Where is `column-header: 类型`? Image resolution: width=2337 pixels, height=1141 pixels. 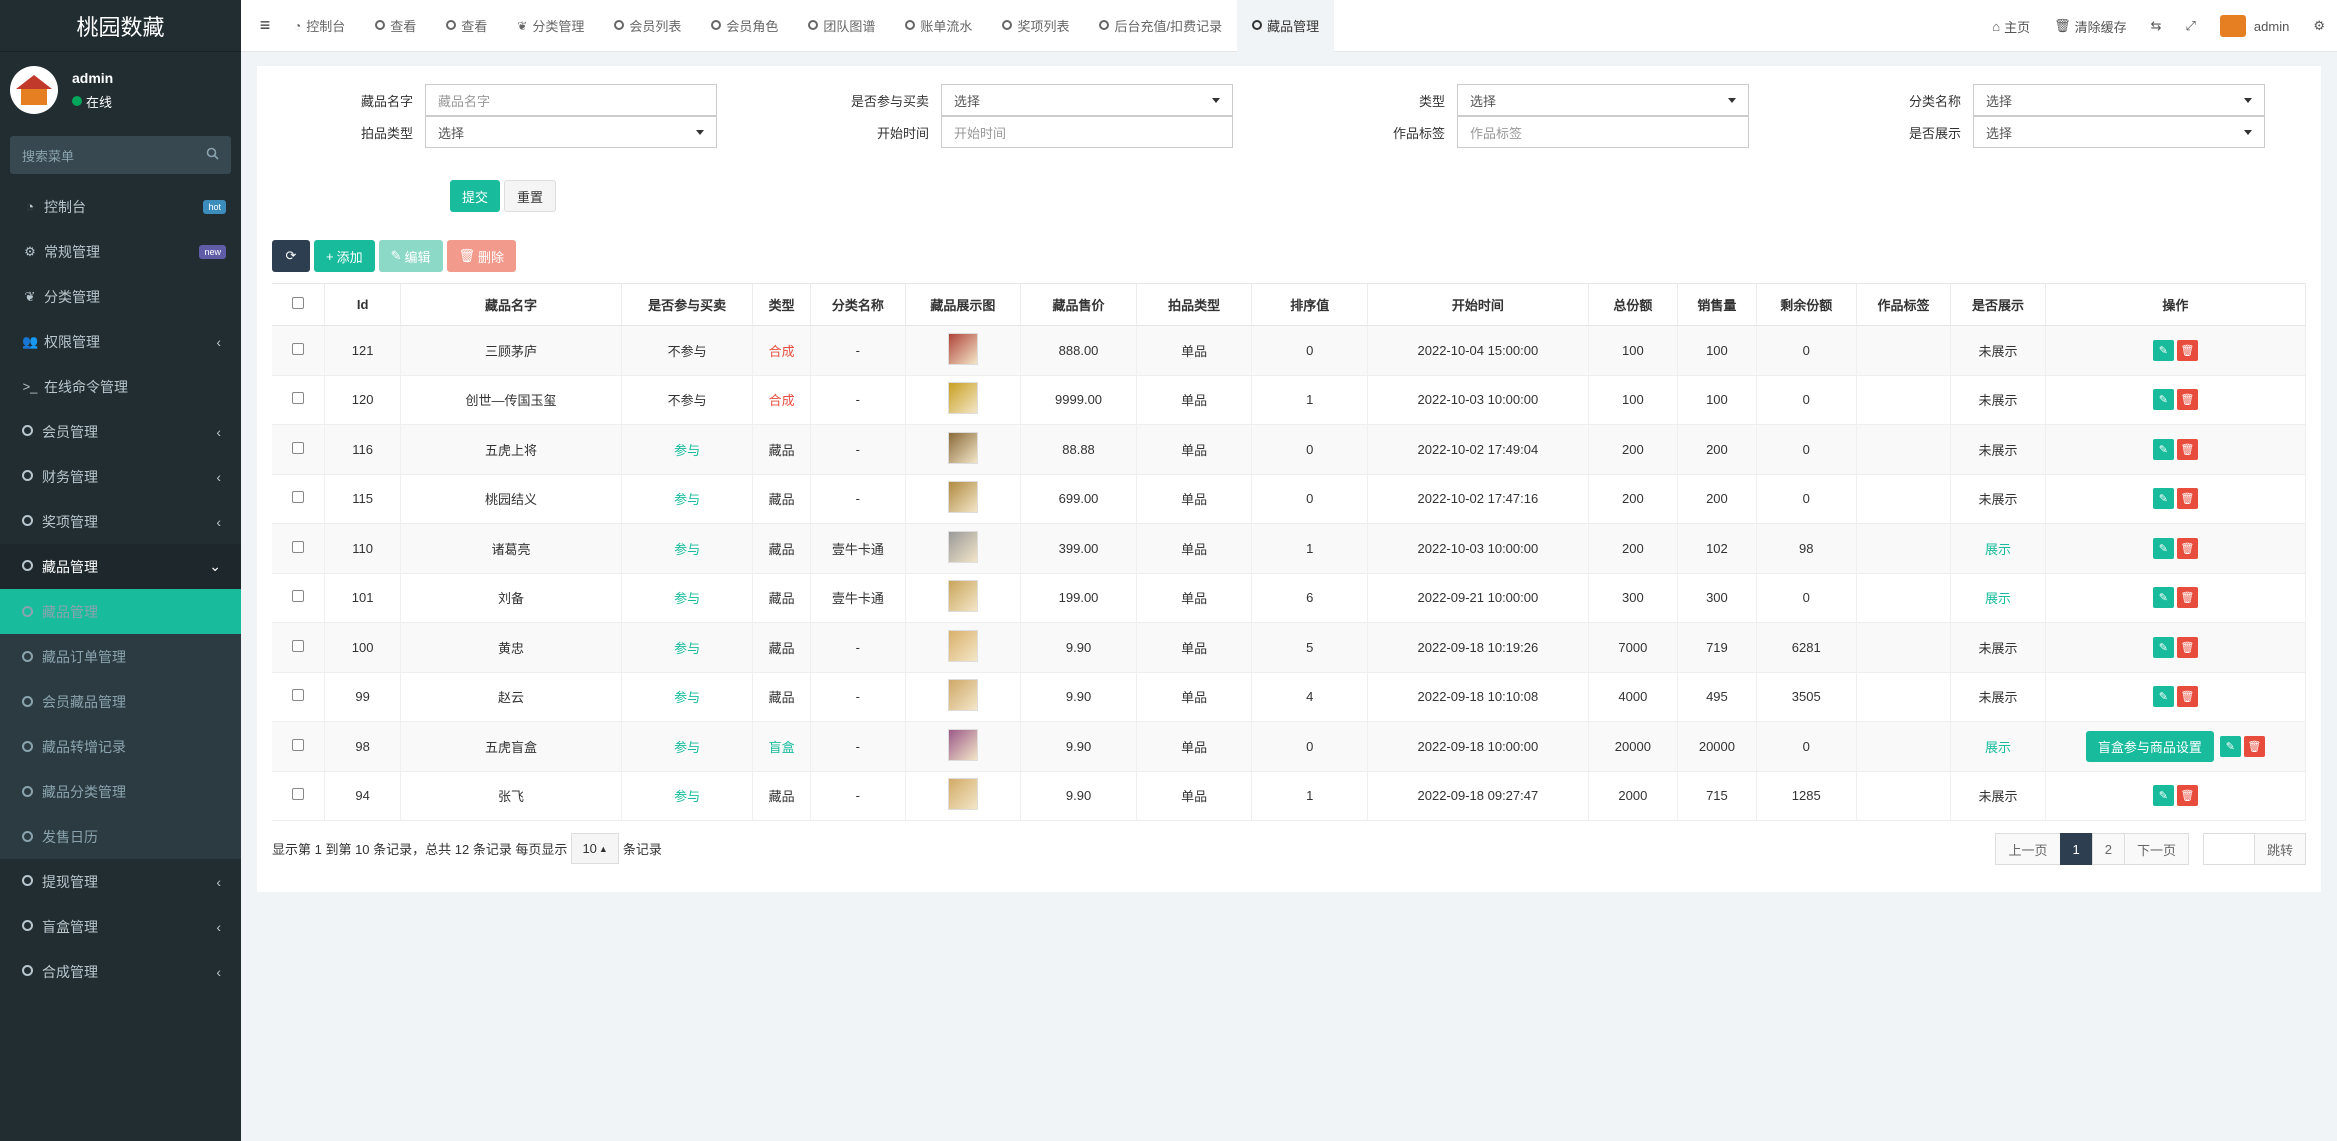
column-header: 类型 is located at coordinates (782, 304).